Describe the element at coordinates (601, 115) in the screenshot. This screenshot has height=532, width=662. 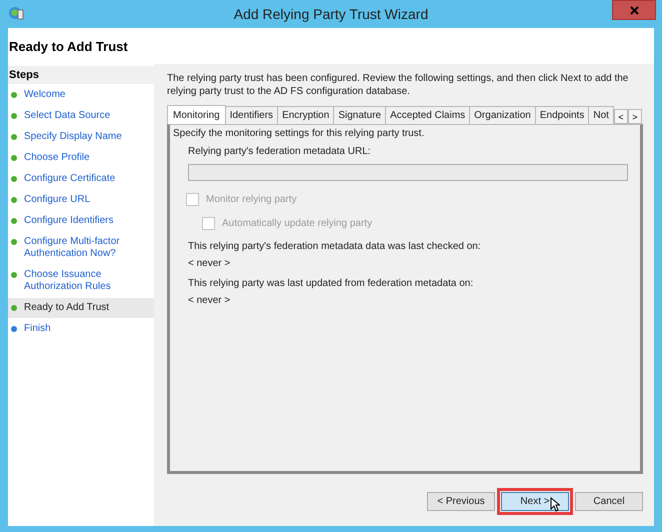
I see `tab: Not` at that location.